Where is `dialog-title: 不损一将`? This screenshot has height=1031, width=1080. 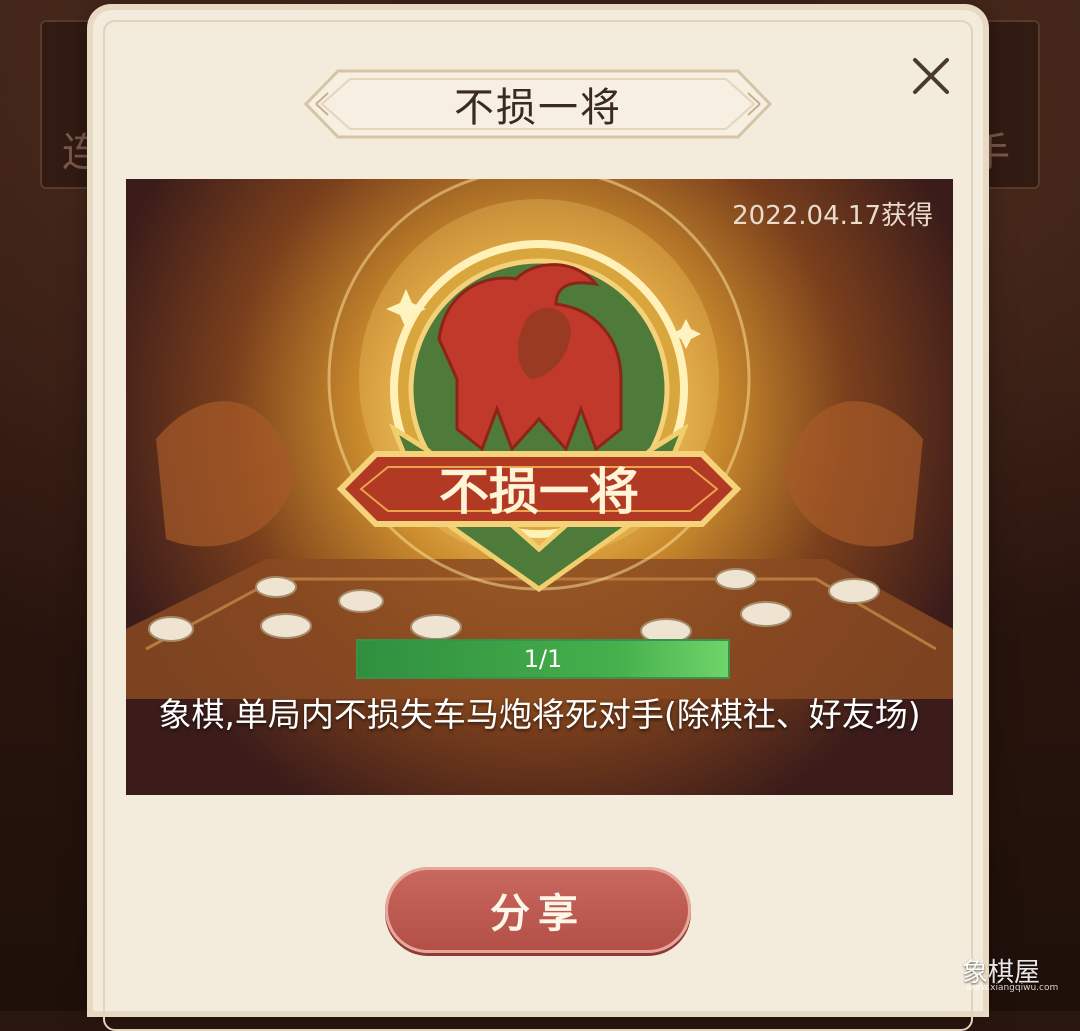
dialog-title: 不损一将 is located at coordinates (538, 108).